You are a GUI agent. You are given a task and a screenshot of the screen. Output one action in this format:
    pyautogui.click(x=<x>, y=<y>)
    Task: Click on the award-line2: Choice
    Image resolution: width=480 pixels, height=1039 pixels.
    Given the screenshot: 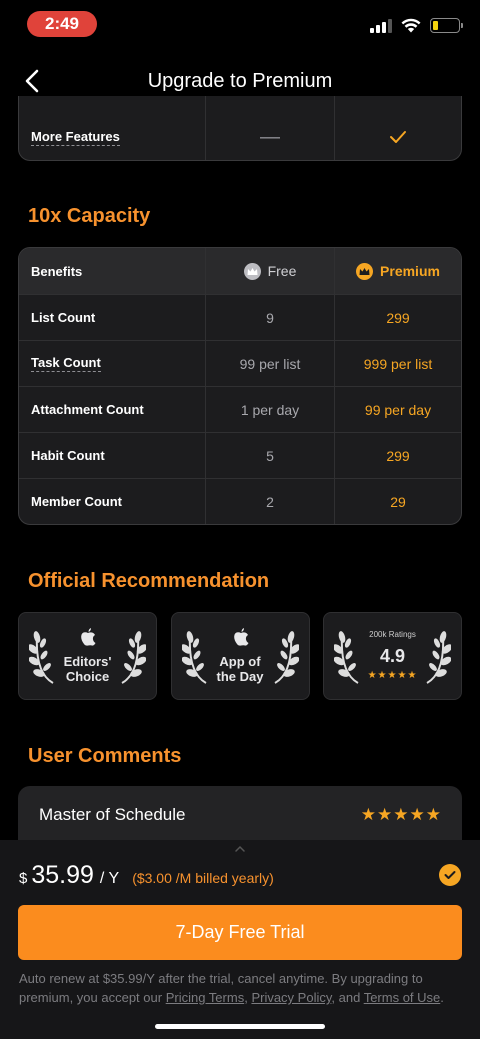 What is the action you would take?
    pyautogui.click(x=87, y=676)
    